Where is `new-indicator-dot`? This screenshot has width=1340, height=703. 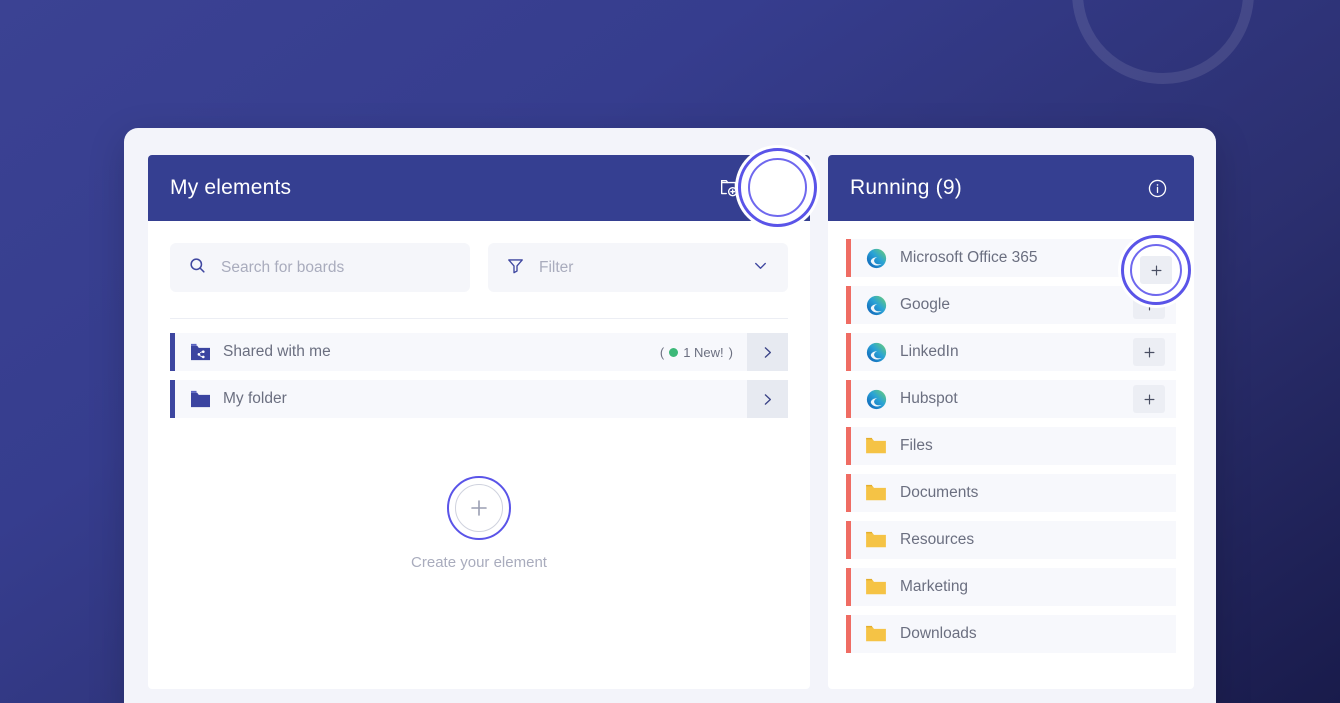 new-indicator-dot is located at coordinates (674, 352).